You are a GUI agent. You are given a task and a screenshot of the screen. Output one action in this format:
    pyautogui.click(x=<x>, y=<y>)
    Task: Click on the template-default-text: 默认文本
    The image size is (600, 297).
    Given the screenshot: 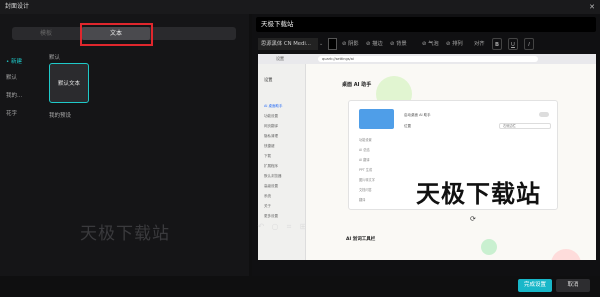 What is the action you would take?
    pyautogui.click(x=69, y=83)
    